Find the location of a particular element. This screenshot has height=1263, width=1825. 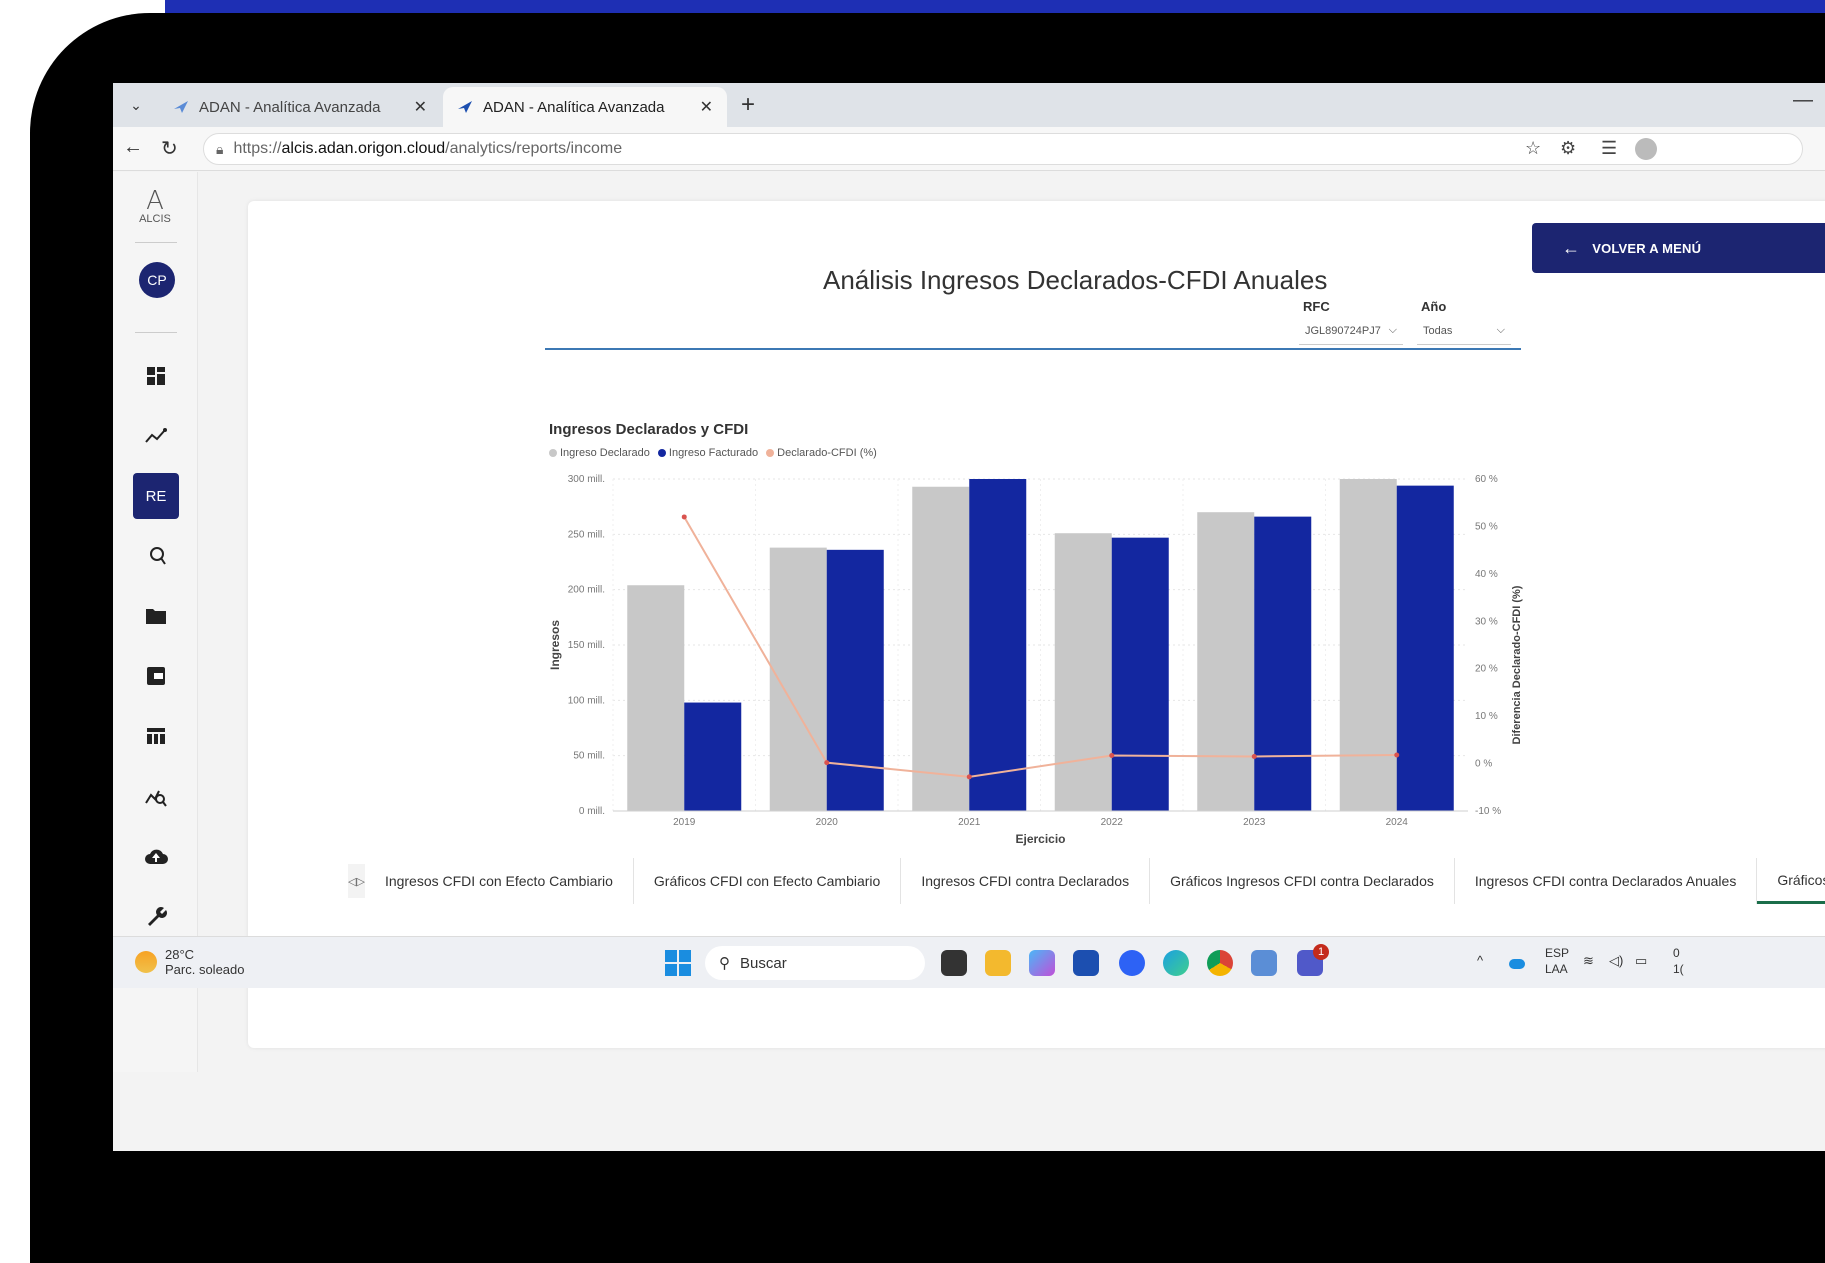

analytics-icon is located at coordinates (156, 436).